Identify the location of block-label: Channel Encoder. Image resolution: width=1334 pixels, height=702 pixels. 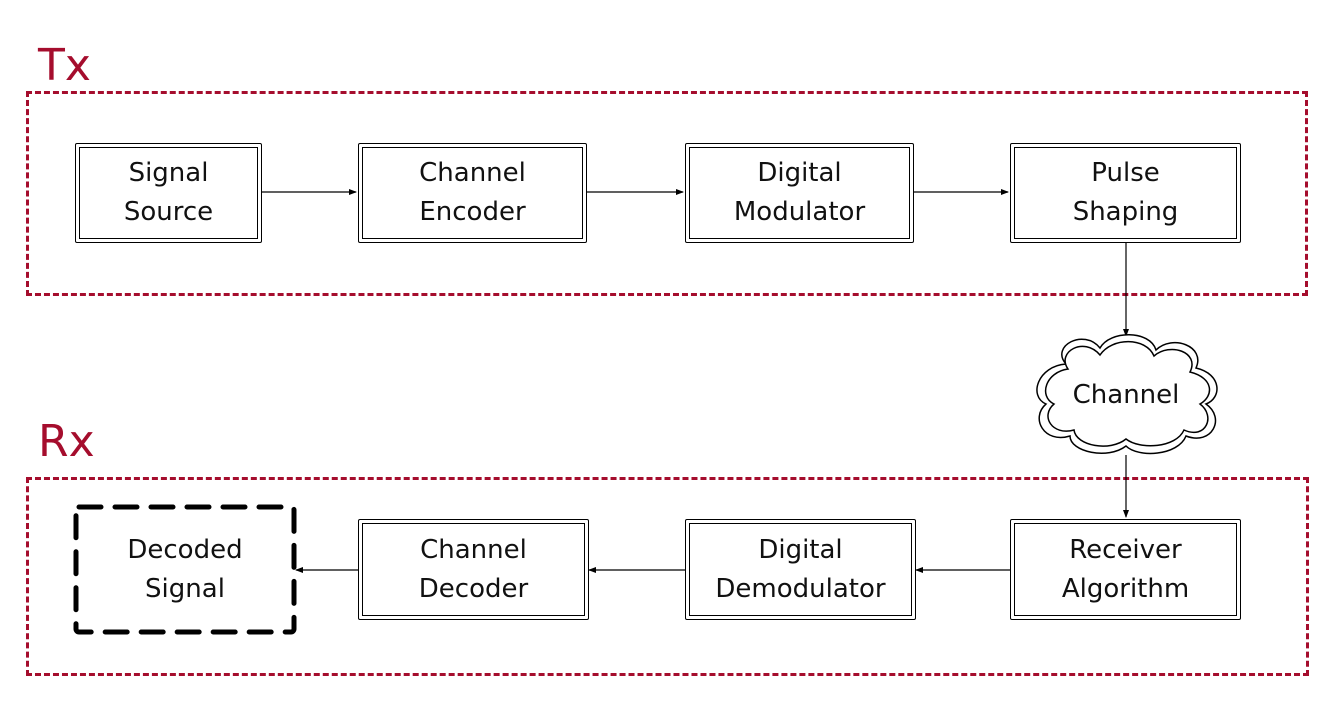
(472, 193).